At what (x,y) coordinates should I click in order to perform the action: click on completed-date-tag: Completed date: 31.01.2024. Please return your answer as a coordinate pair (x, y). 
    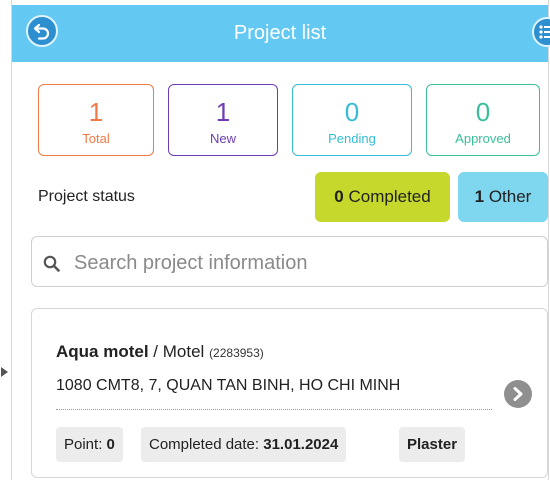
    Looking at the image, I should click on (244, 444).